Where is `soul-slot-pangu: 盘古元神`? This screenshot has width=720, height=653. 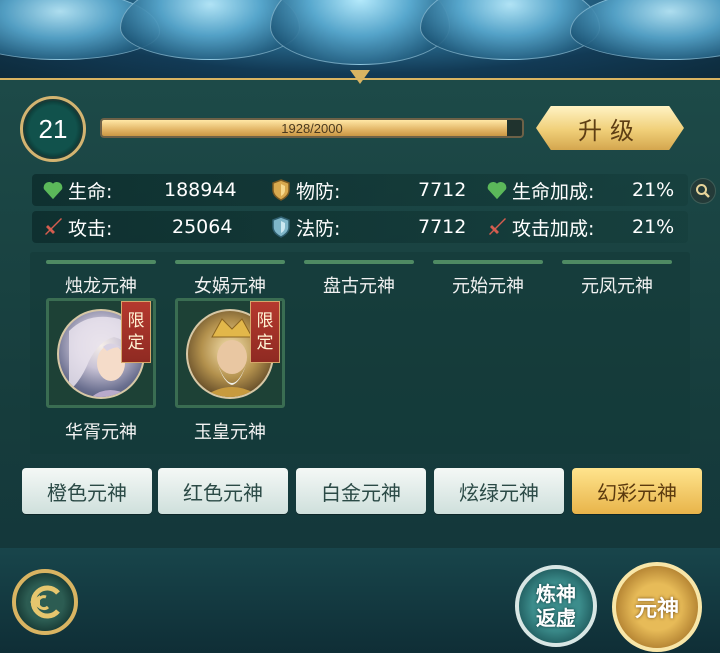
soul-slot-pangu: 盘古元神 is located at coordinates (359, 285).